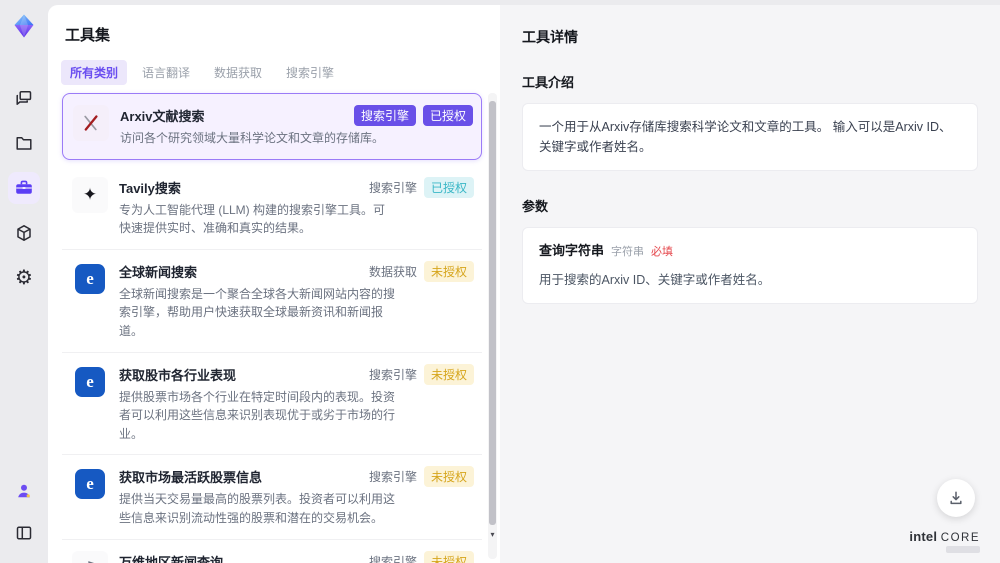 This screenshot has height=563, width=1000. I want to click on sidebar-item-user, so click(24, 491).